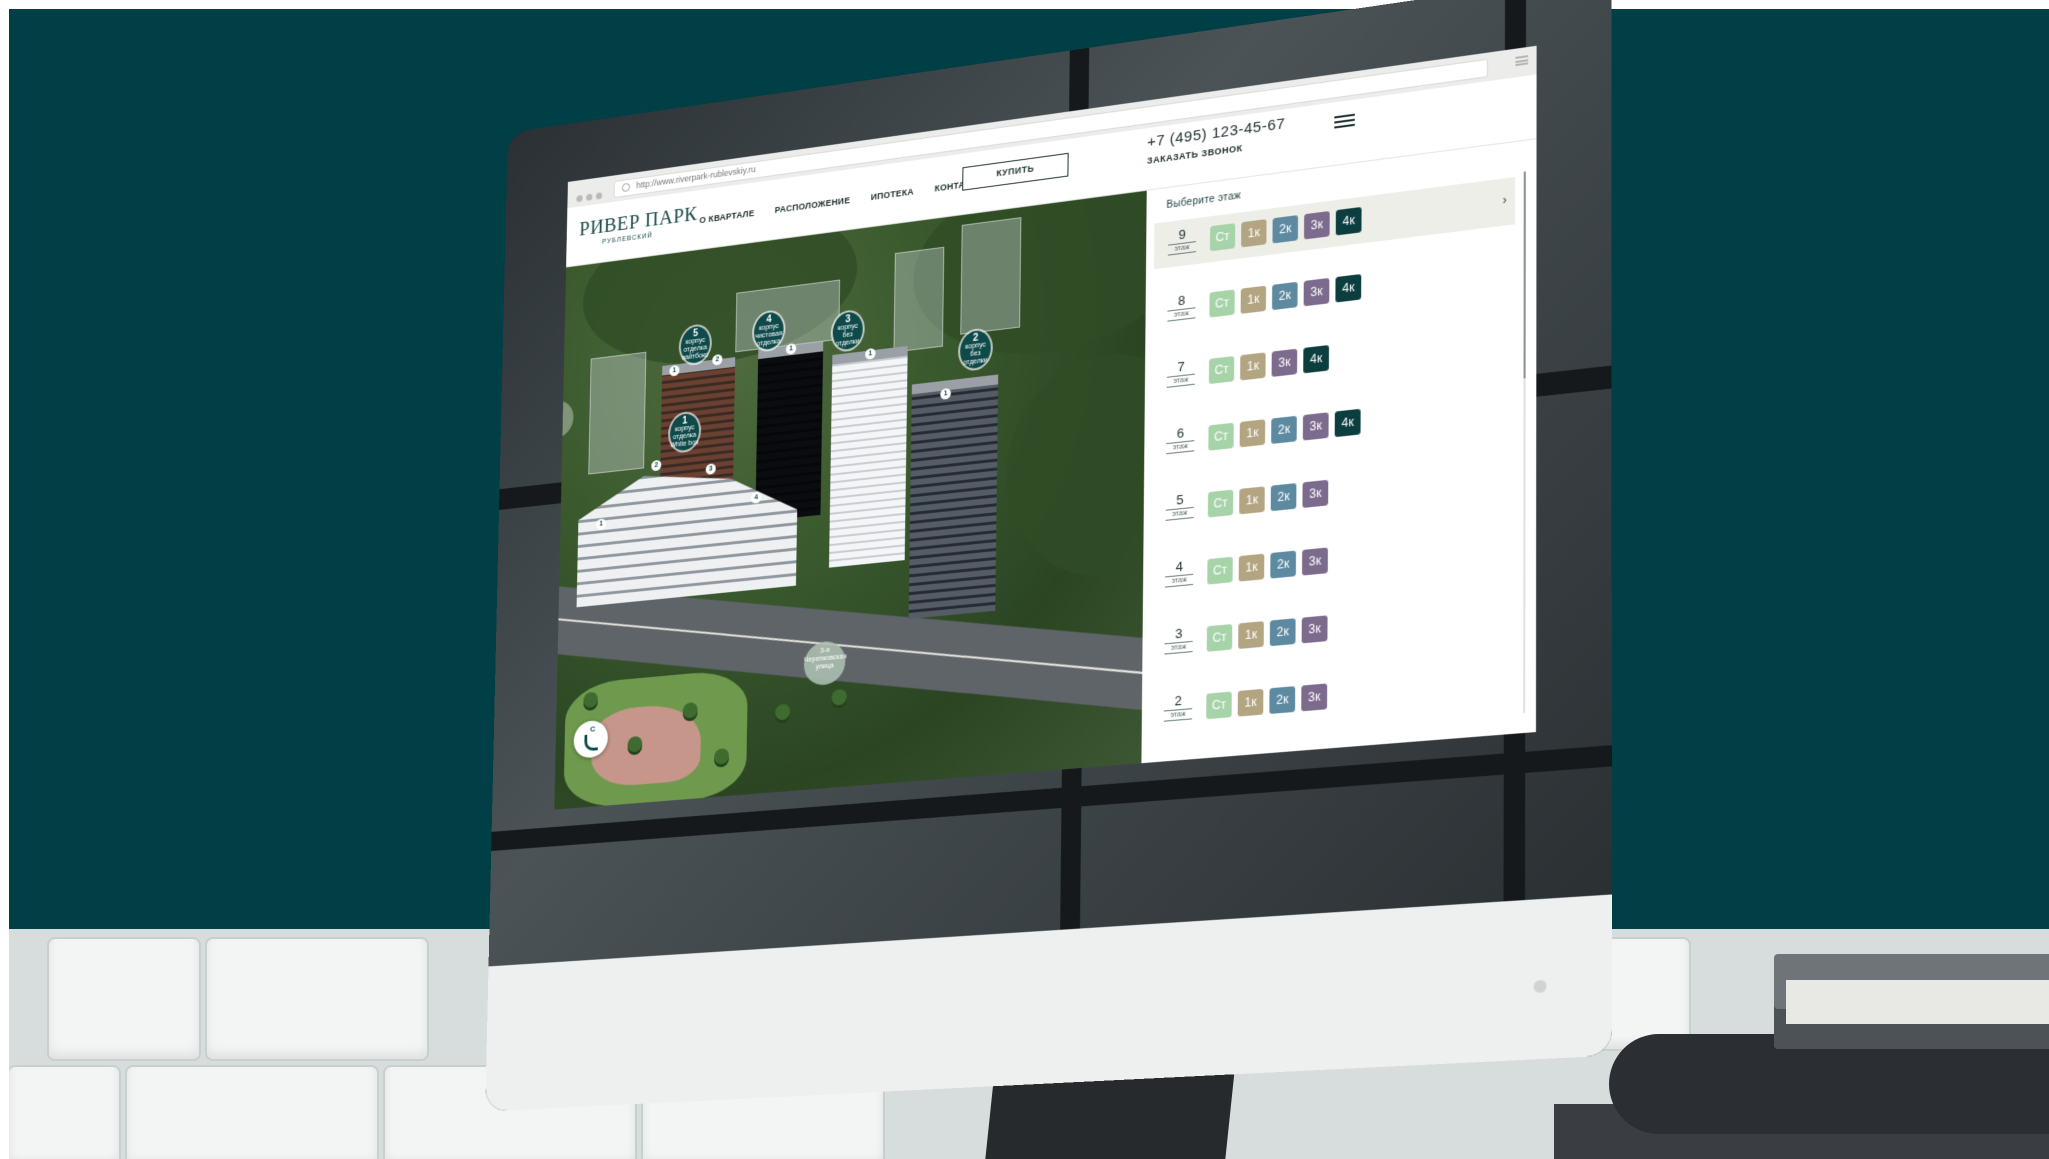 Image resolution: width=2049 pixels, height=1159 pixels. I want to click on building-pin: 3 корпус без отделки, so click(847, 331).